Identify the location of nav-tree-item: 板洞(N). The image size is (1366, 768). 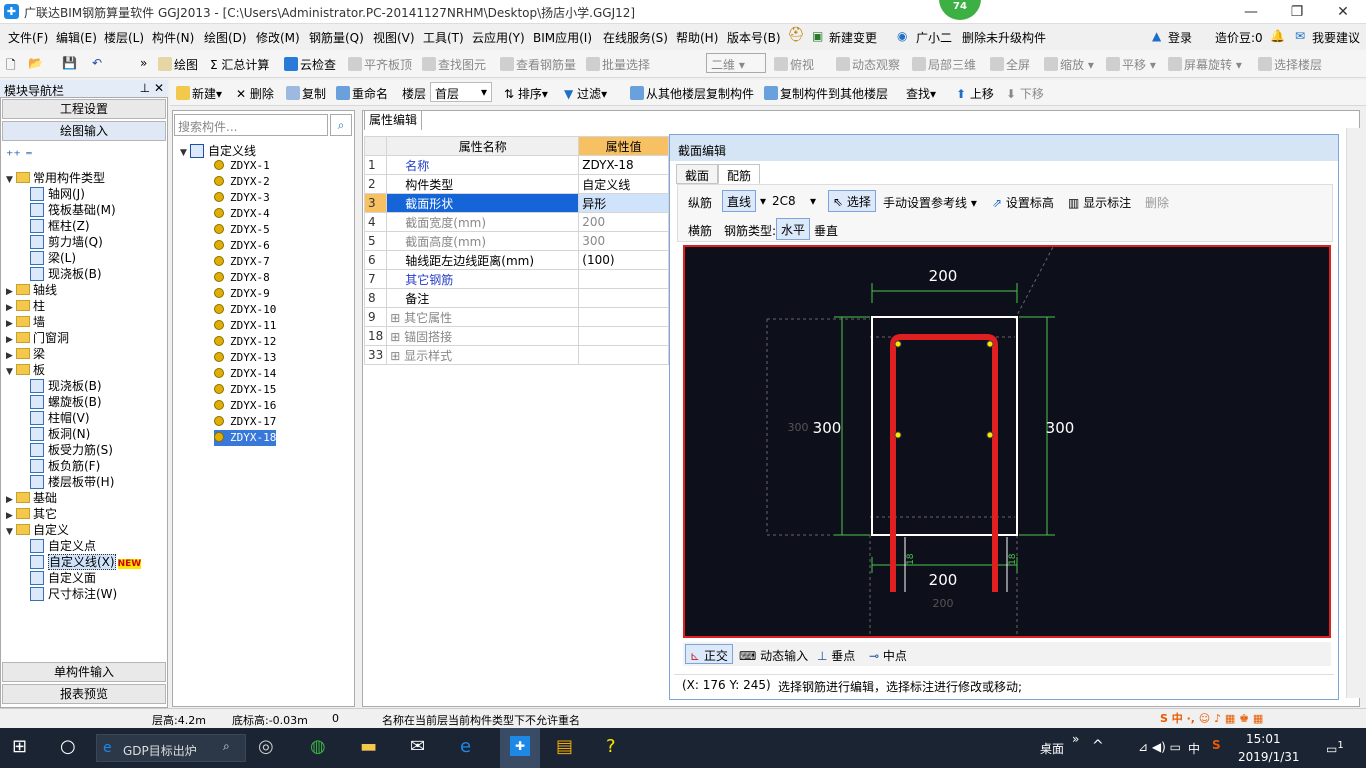
(60, 434).